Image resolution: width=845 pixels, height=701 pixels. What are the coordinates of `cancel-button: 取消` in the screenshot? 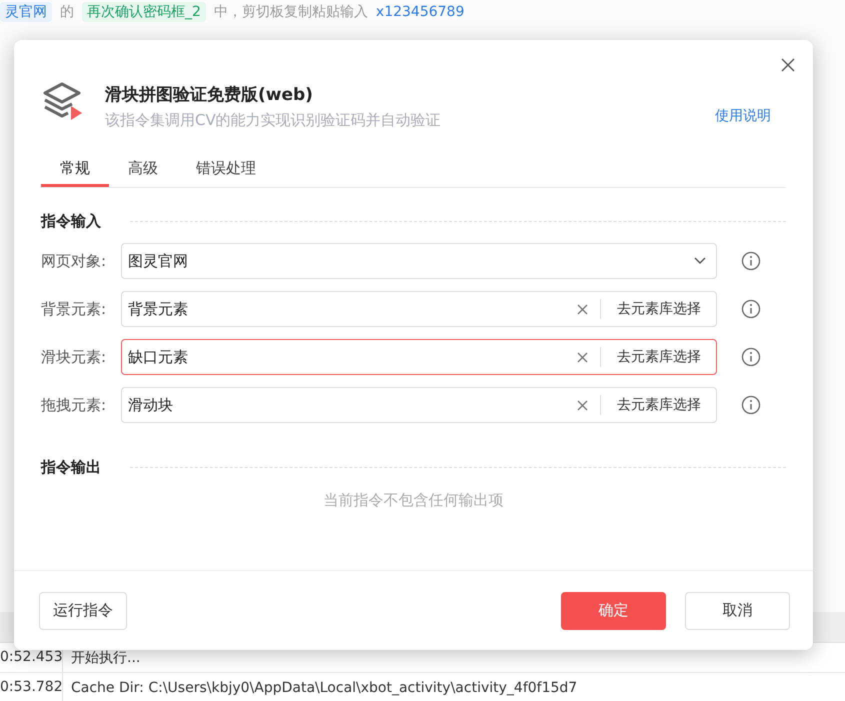 It's located at (737, 611).